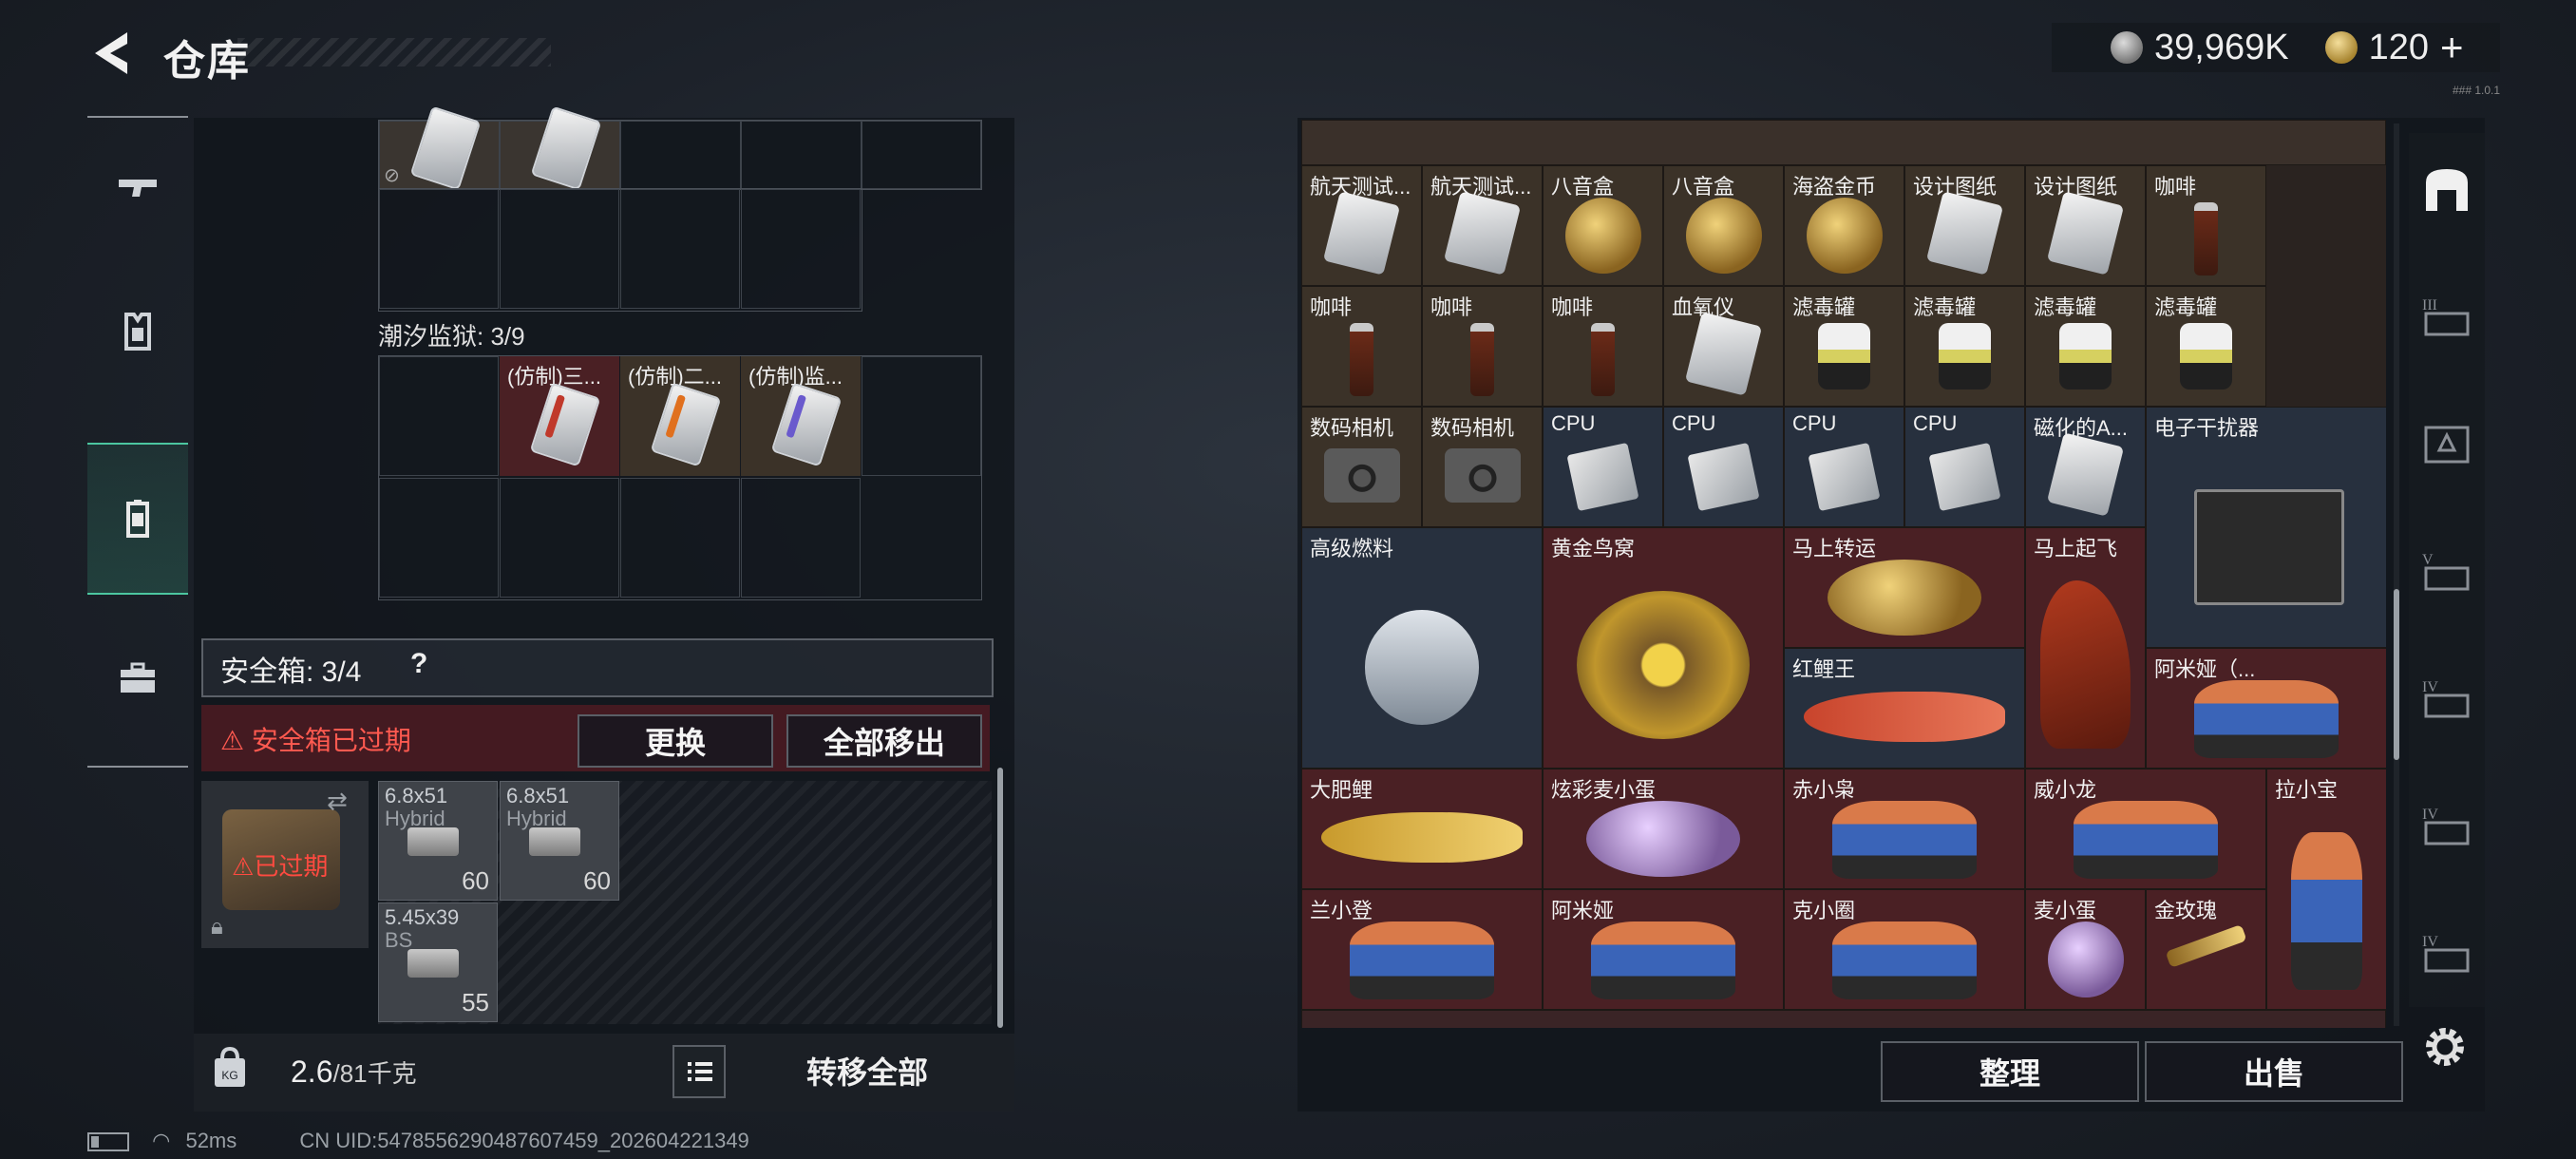  I want to click on list-icon, so click(700, 1071).